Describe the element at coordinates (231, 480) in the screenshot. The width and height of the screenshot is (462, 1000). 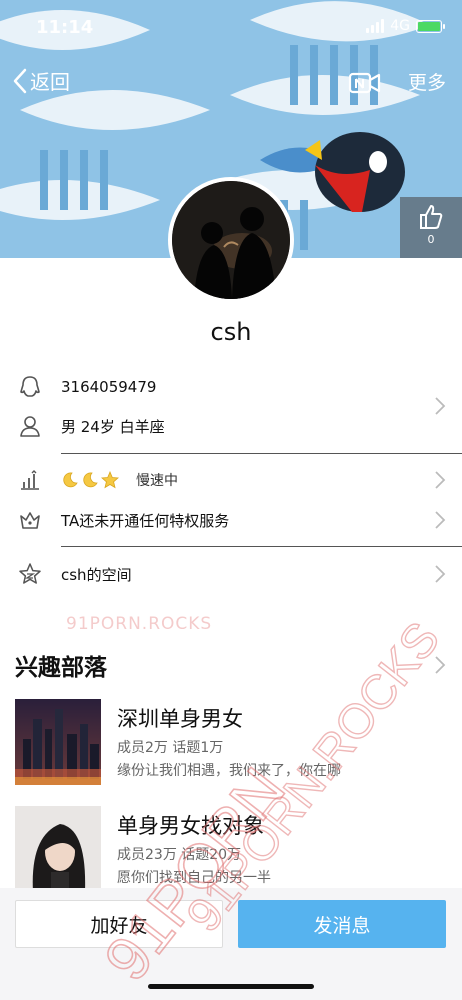
I see `level-row: 慢速中` at that location.